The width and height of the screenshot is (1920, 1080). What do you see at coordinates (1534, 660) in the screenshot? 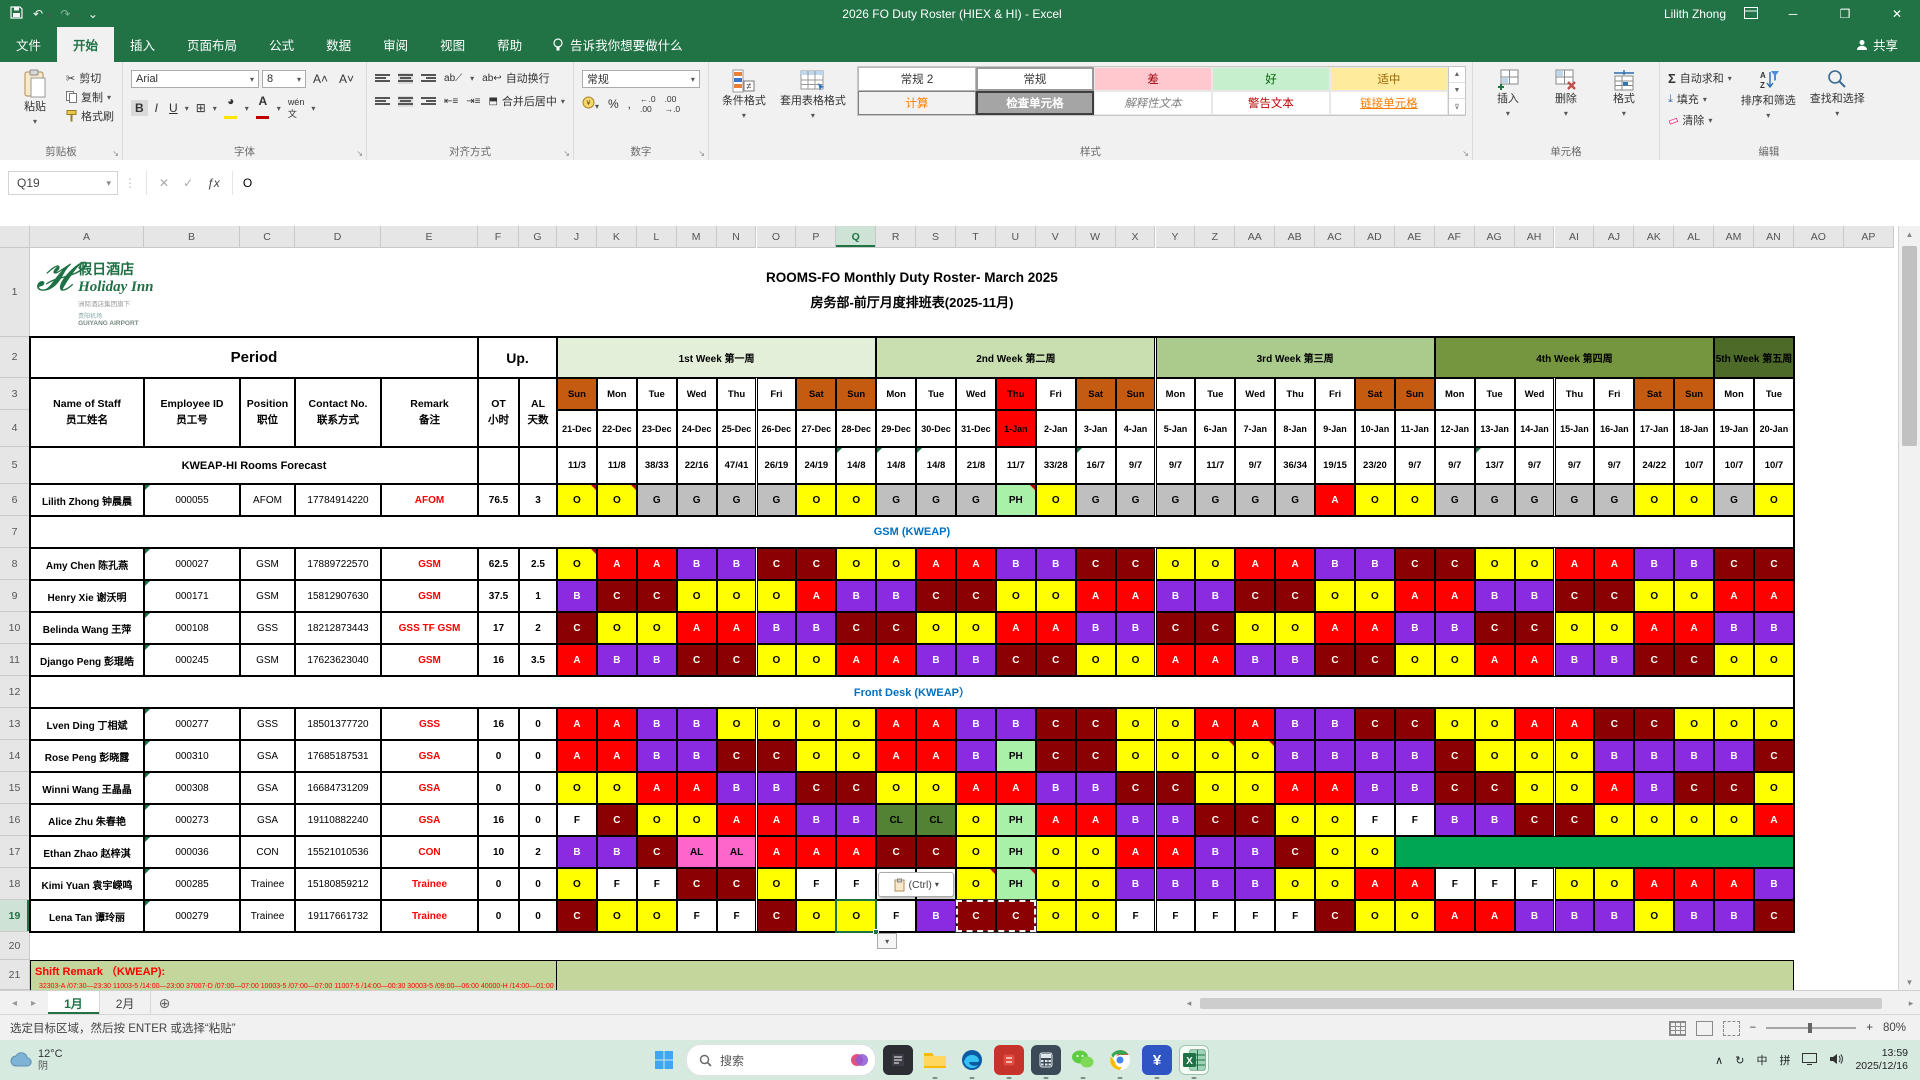
I see `shift-django-14-Jan: A` at bounding box center [1534, 660].